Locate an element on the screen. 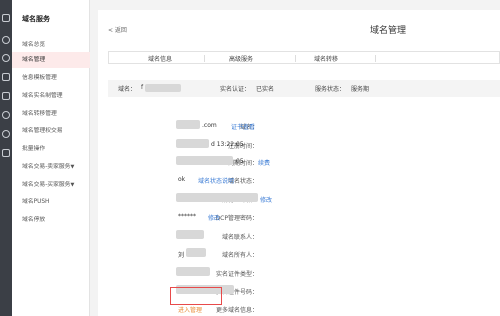 This screenshot has height=316, width=500. status-help-link: 域名状态说明 is located at coordinates (216, 180).